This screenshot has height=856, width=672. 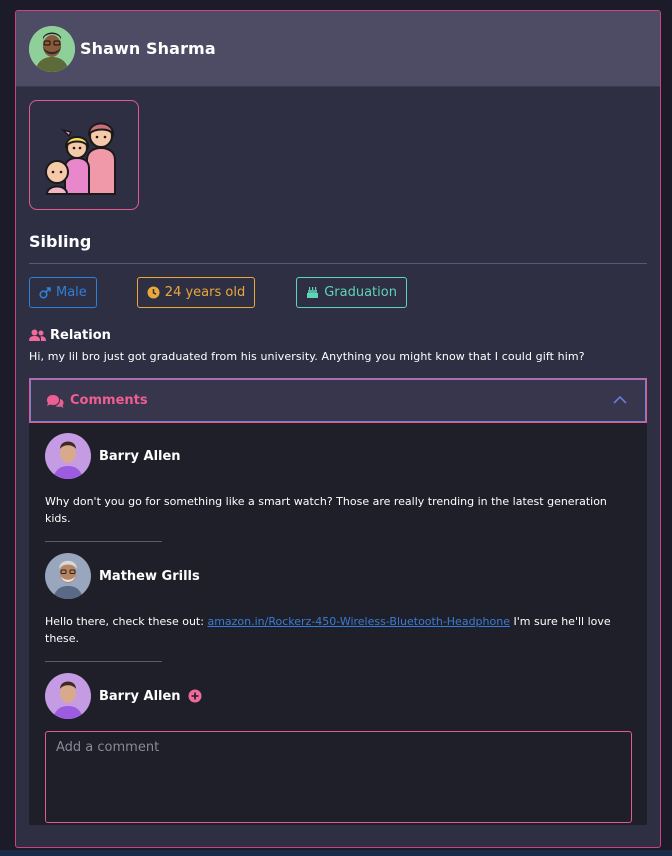 I want to click on relation-heading: Relation, so click(x=338, y=335).